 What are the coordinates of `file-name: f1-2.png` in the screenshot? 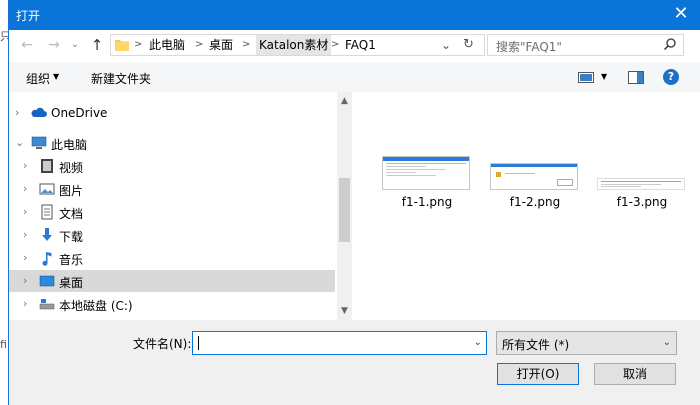 It's located at (535, 202).